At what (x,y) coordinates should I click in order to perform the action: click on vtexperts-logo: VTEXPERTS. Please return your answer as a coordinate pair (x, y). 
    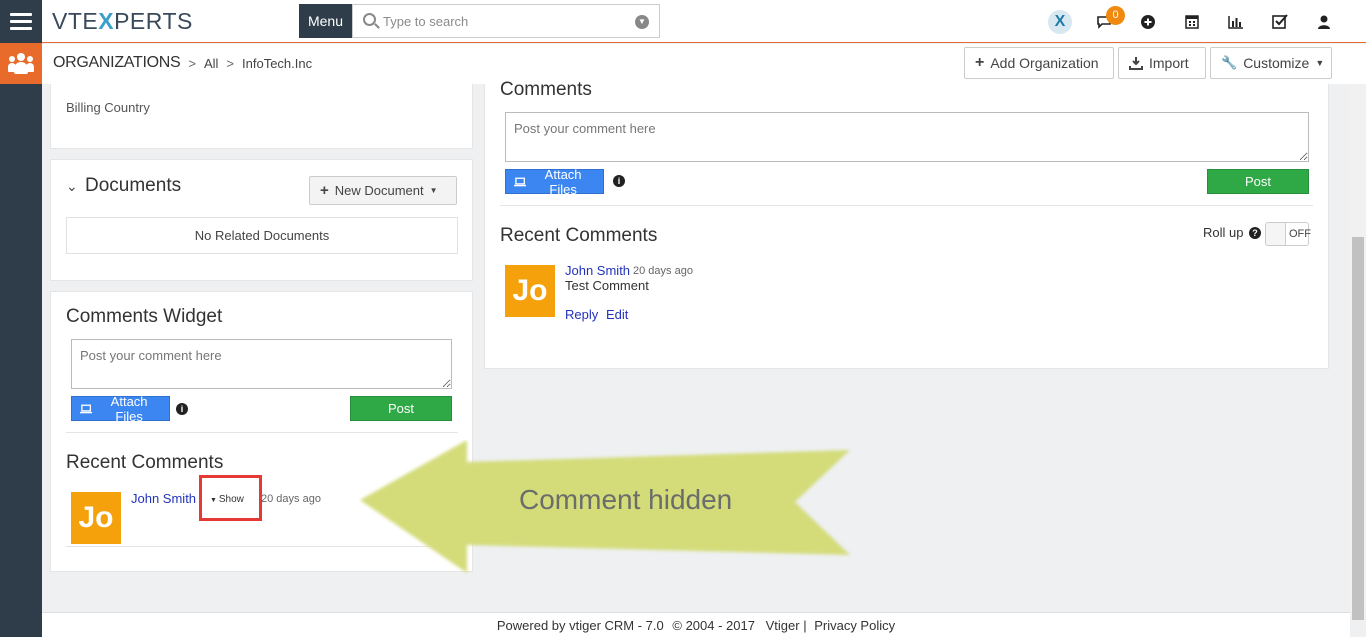
    Looking at the image, I should click on (122, 21).